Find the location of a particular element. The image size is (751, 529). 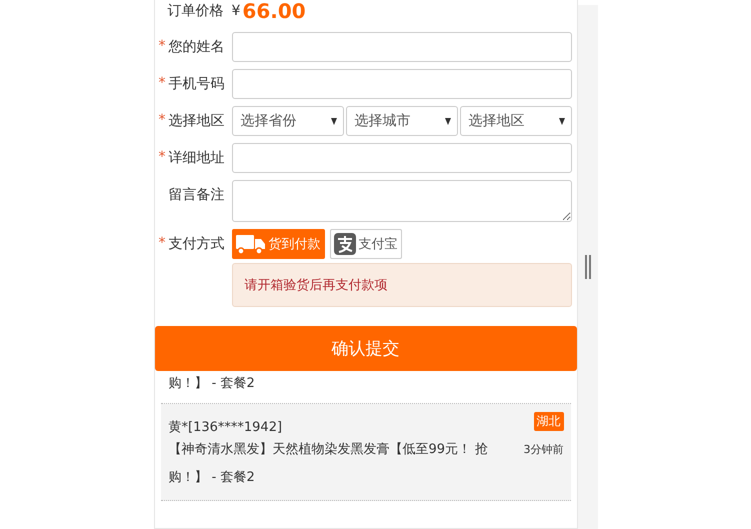

payment-option: 支付宝 is located at coordinates (366, 244).